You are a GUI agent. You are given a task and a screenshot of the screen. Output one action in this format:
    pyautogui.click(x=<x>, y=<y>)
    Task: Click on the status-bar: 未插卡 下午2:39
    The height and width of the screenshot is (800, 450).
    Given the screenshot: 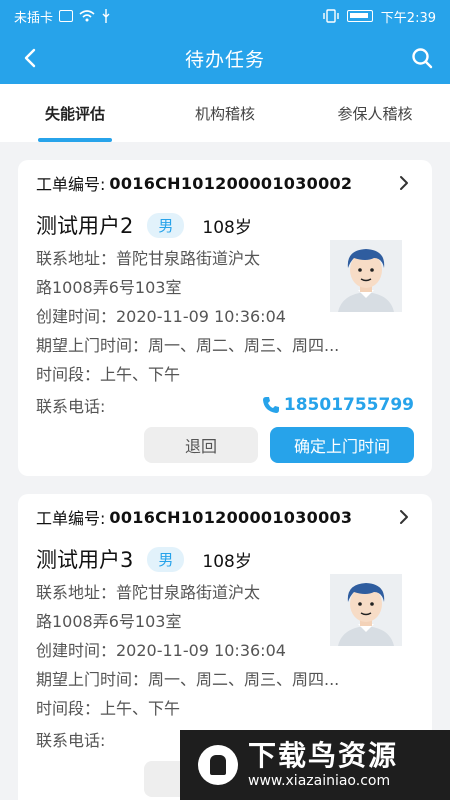 What is the action you would take?
    pyautogui.click(x=225, y=16)
    